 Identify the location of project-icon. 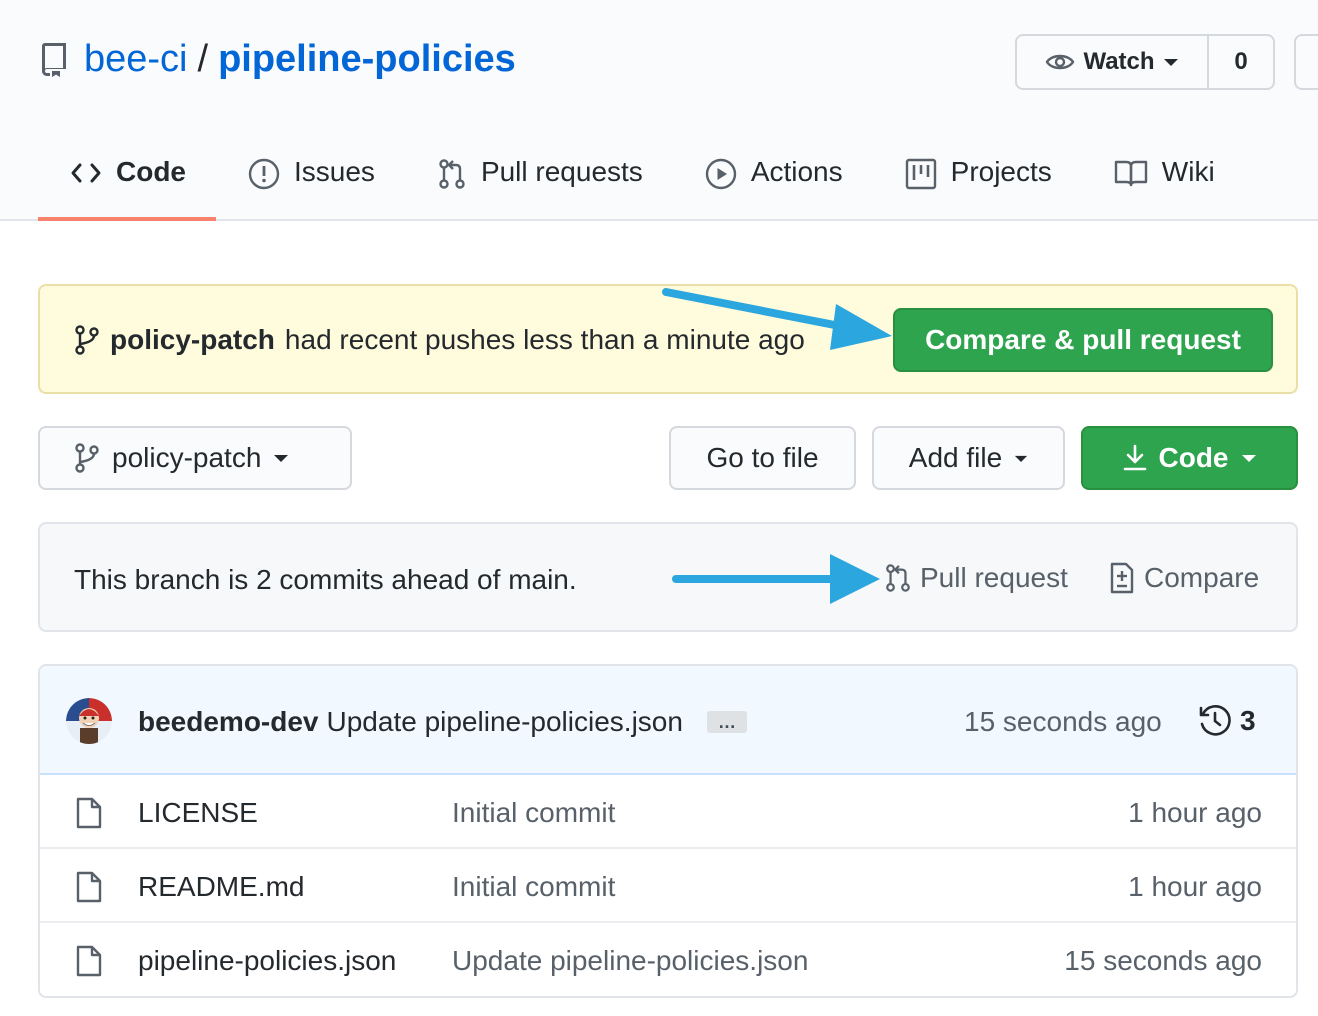
(920, 174).